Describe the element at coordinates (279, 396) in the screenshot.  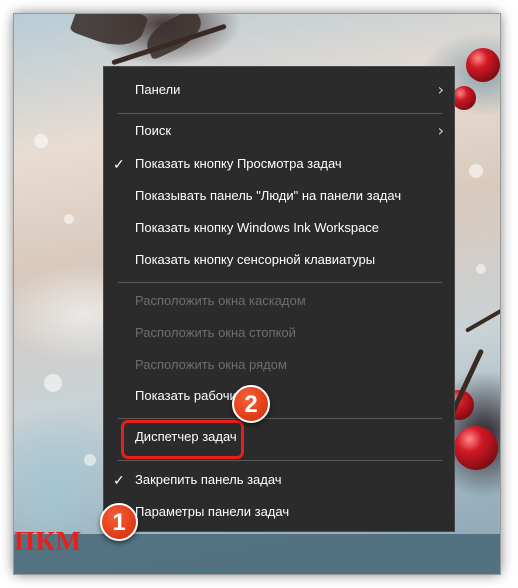
I see `menu-item-show-desktop: Показать рабочий` at that location.